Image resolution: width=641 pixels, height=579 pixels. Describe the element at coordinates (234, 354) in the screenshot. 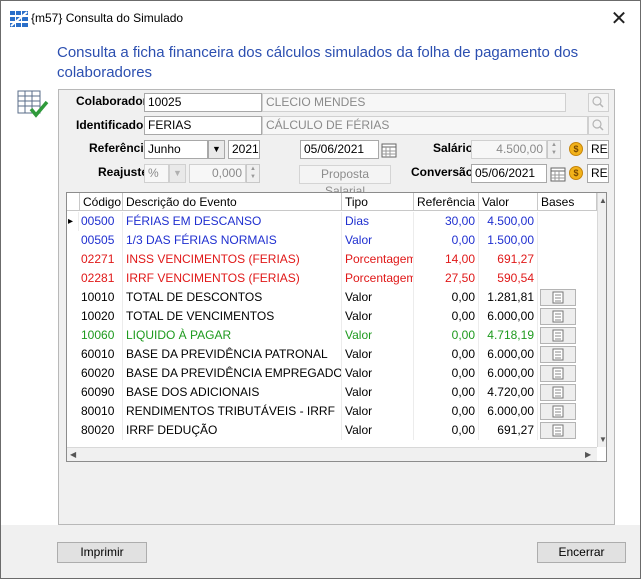

I see `cell-descricao: BASE DA PREVIDÊNCIA PATRONAL` at that location.